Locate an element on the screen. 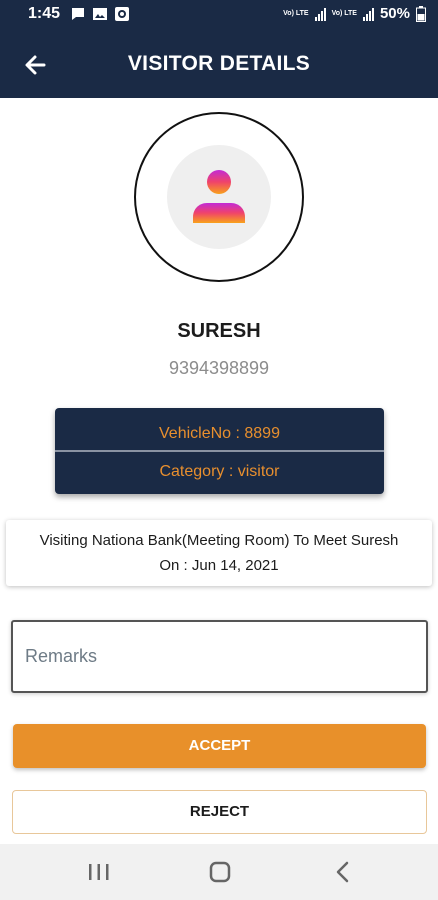 Image resolution: width=438 pixels, height=900 pixels. vehicle-category-card: VehicleNo : 8899 Category : visitor is located at coordinates (219, 451).